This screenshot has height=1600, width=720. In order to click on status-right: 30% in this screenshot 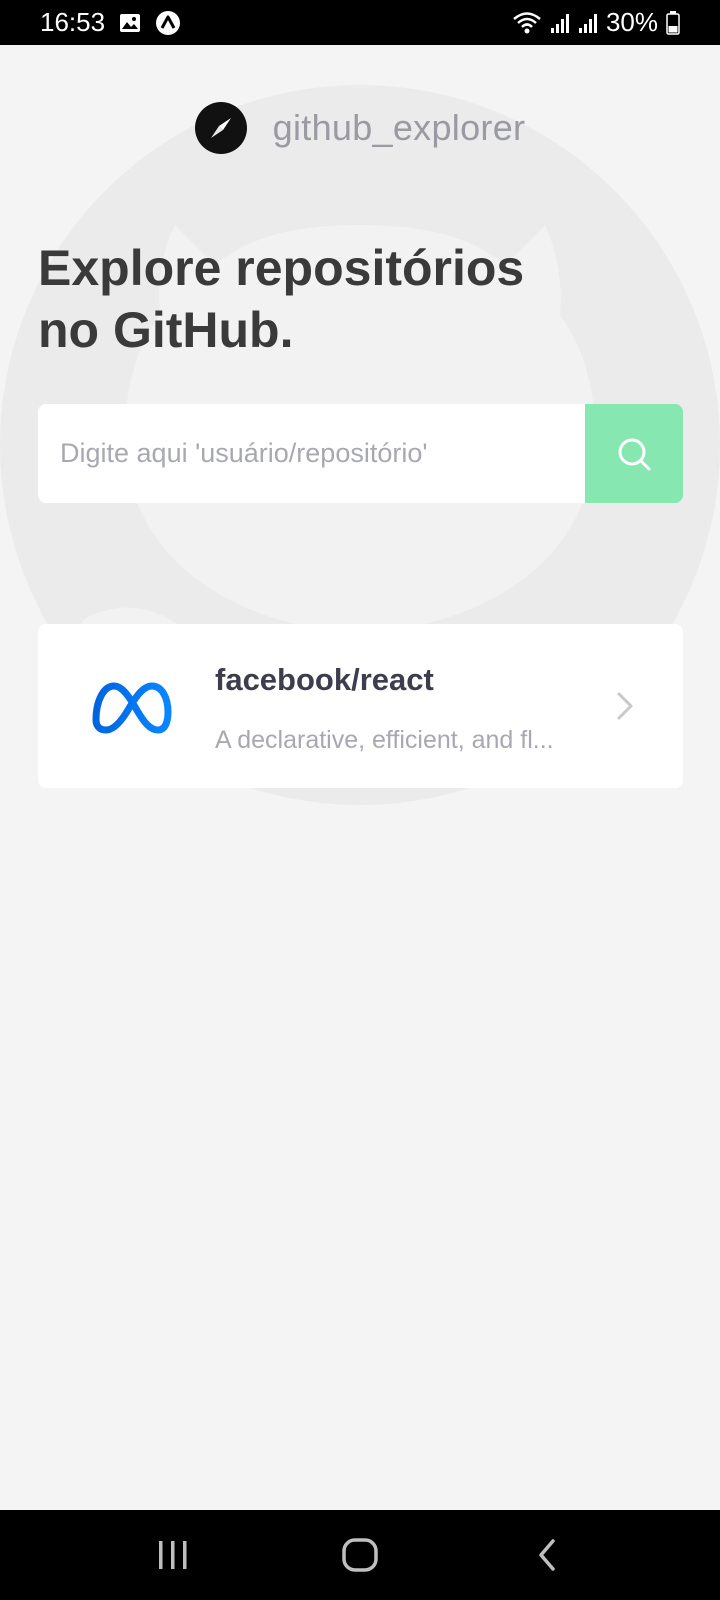, I will do `click(596, 22)`.